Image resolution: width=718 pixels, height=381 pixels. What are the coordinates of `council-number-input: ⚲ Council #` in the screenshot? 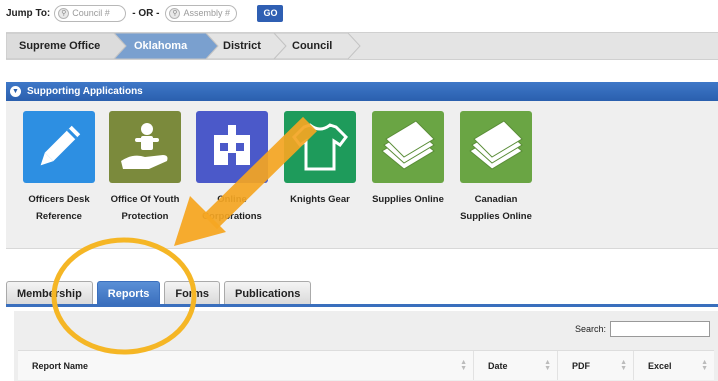 It's located at (90, 13).